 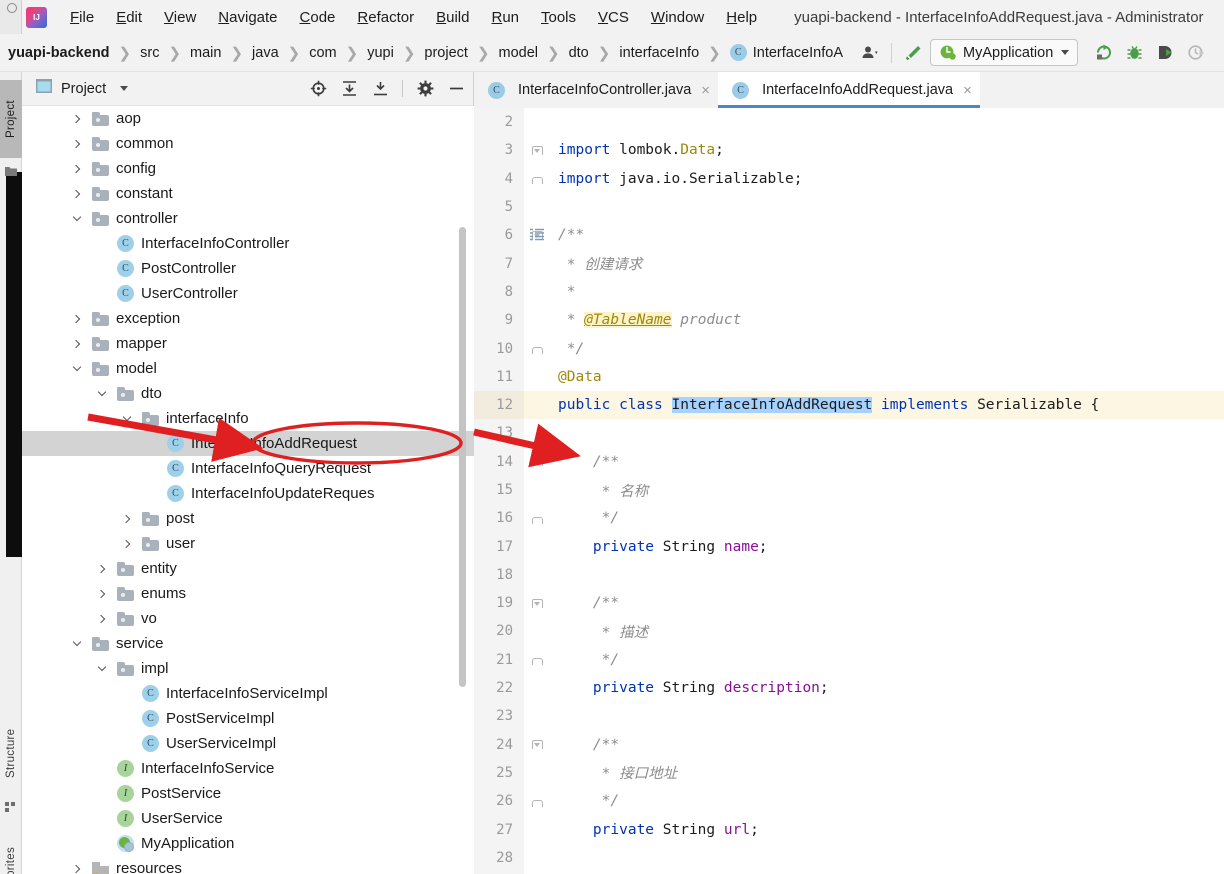 What do you see at coordinates (537, 235) in the screenshot?
I see `javadoc-gutter-icon` at bounding box center [537, 235].